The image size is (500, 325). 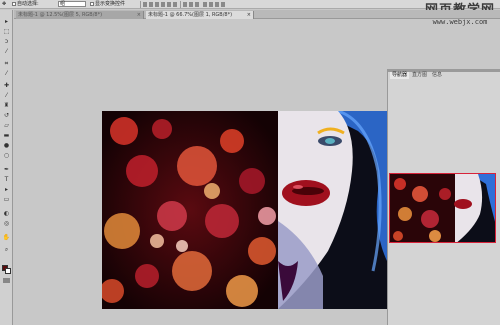 What do you see at coordinates (6, 106) in the screenshot?
I see `clone-stamp-tool-icon: ♜` at bounding box center [6, 106].